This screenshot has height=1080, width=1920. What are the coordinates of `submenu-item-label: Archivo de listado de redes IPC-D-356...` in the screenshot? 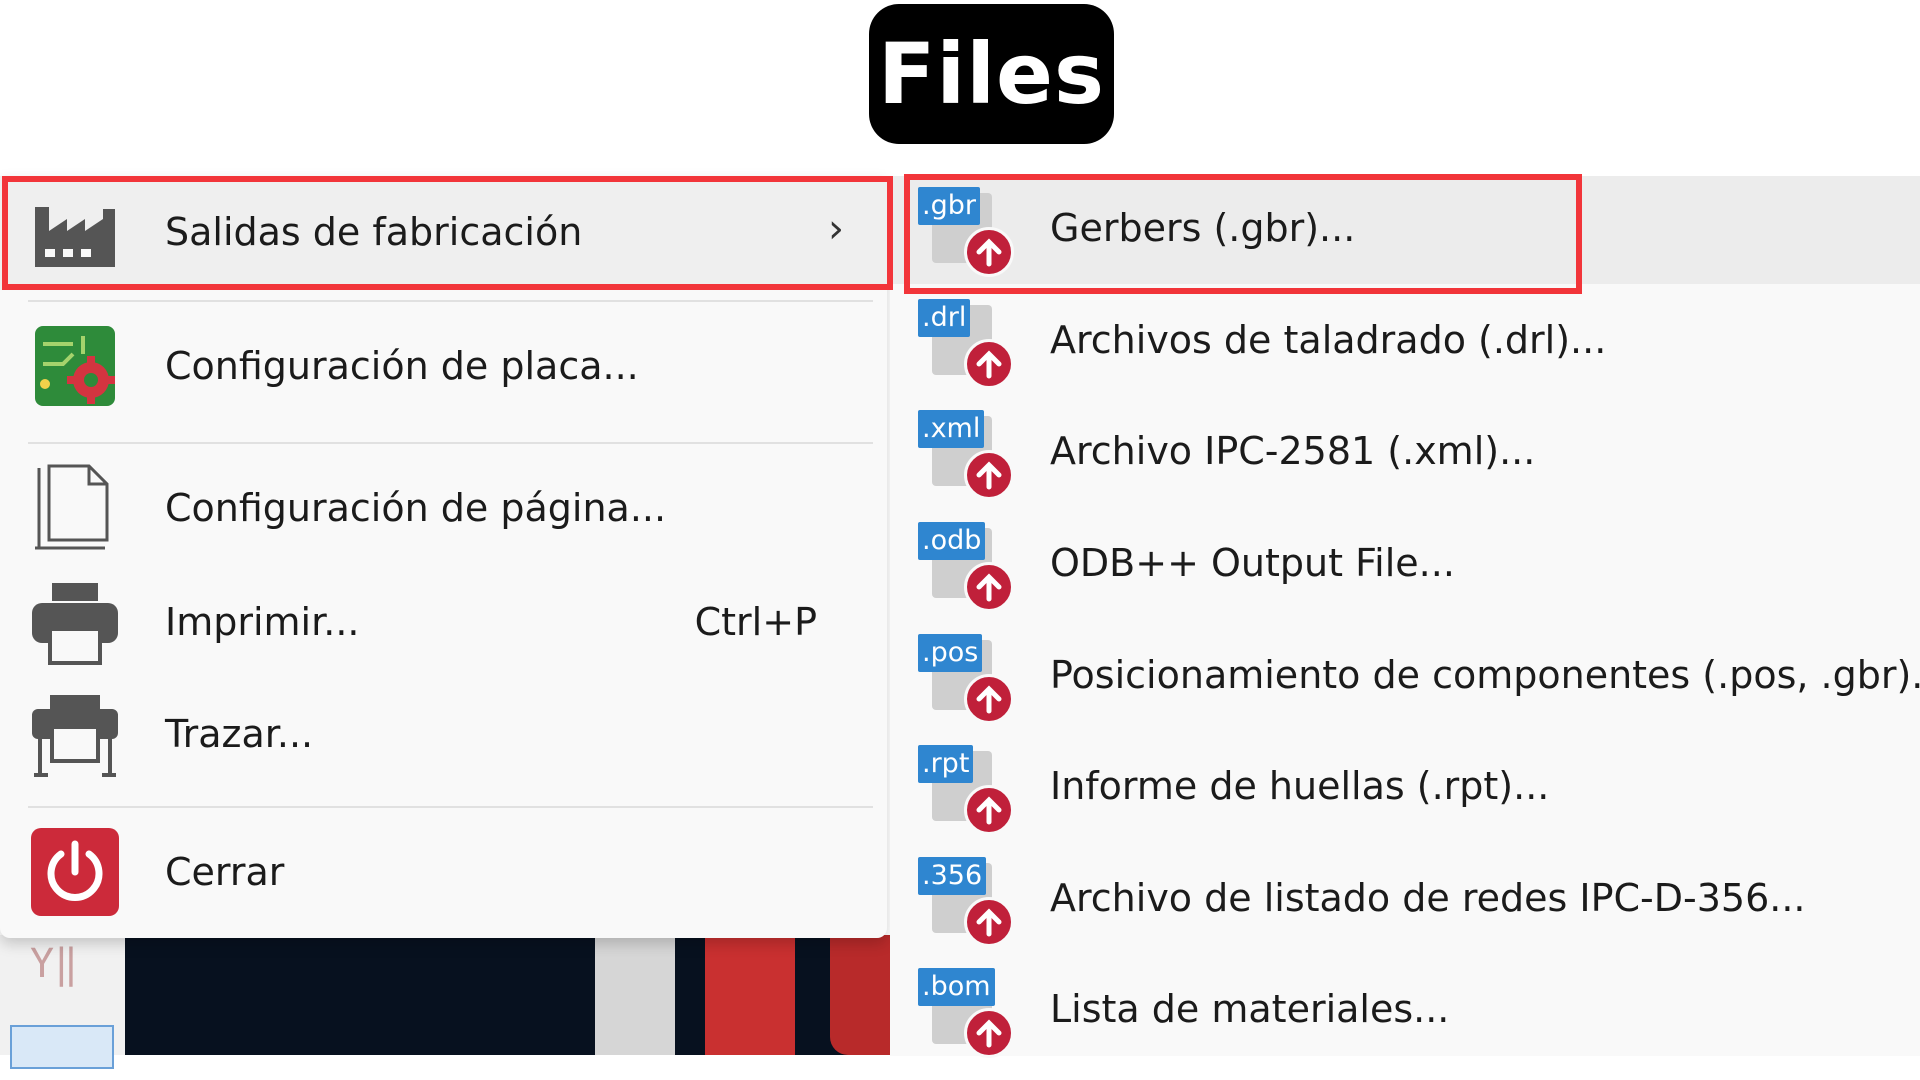 It's located at (1428, 898).